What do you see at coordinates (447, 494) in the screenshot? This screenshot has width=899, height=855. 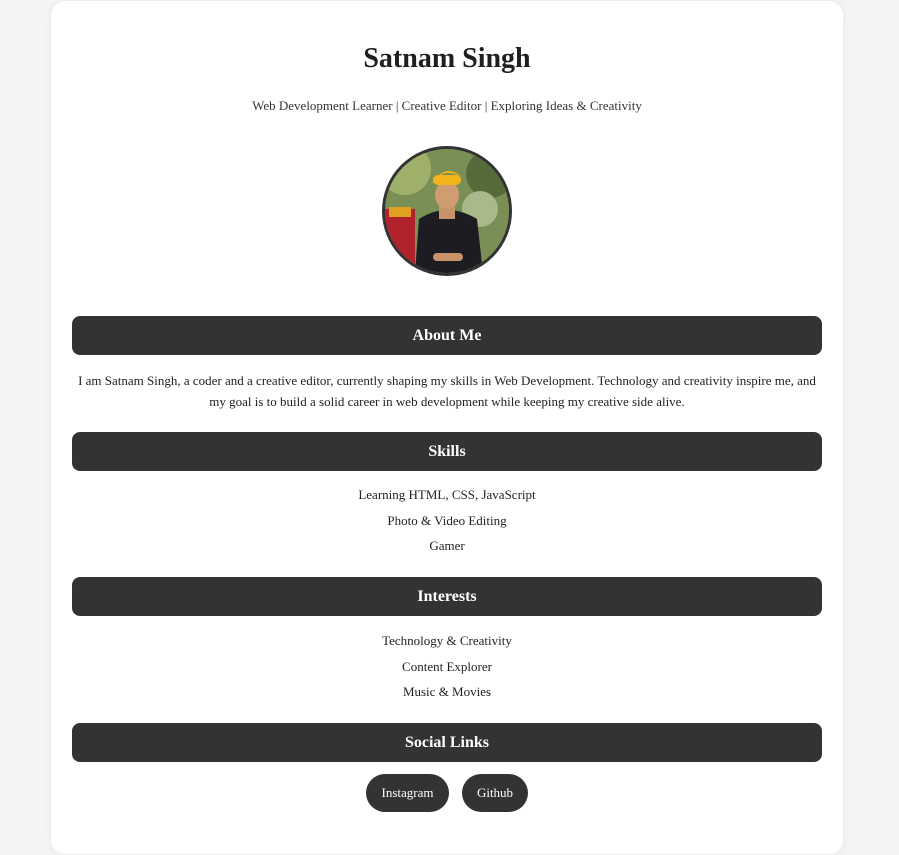 I see `list-item: Learning HTML, CSS, JavaScript` at bounding box center [447, 494].